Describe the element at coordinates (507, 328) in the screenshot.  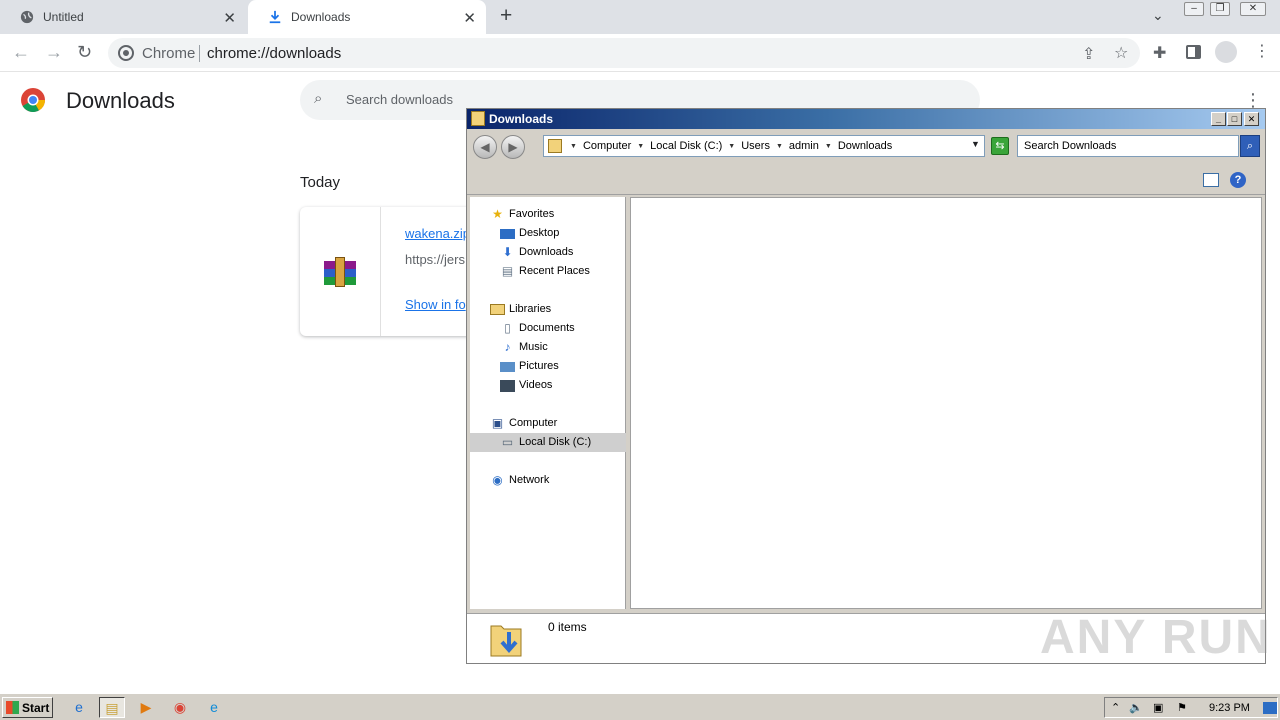
I see `documents-icon: ▯` at that location.